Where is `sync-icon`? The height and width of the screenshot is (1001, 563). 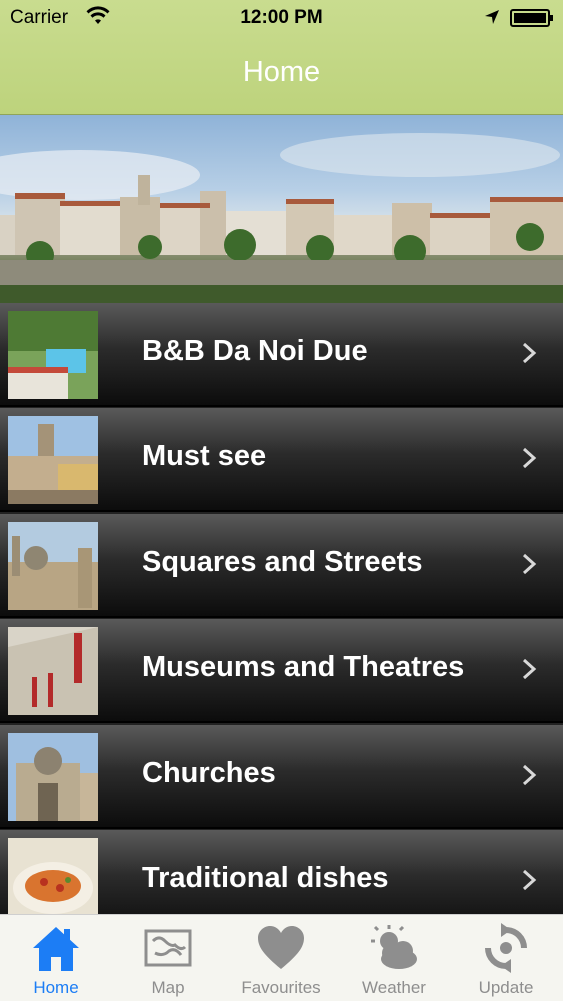 sync-icon is located at coordinates (506, 948).